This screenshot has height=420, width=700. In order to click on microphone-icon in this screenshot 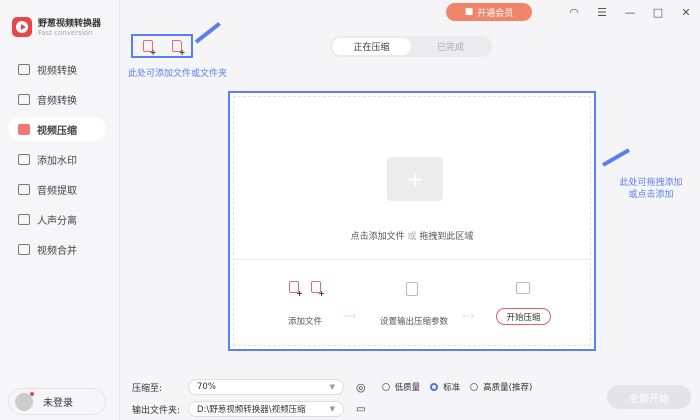, I will do `click(24, 189)`.